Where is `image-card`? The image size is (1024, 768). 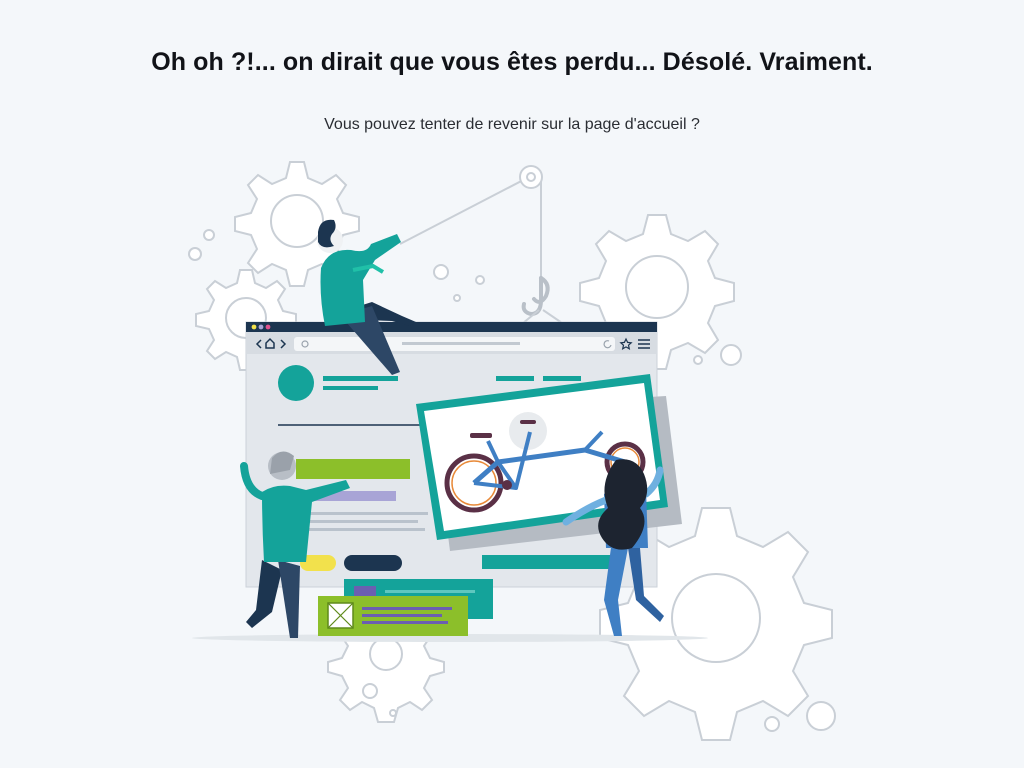 image-card is located at coordinates (393, 616).